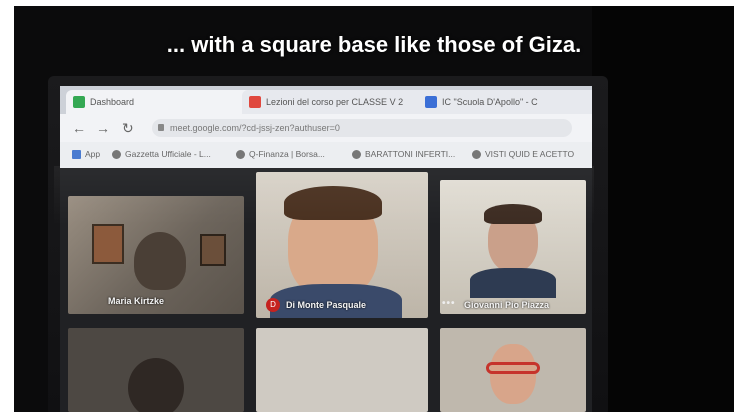 This screenshot has height=418, width=748. What do you see at coordinates (79, 102) in the screenshot?
I see `meet-icon` at bounding box center [79, 102].